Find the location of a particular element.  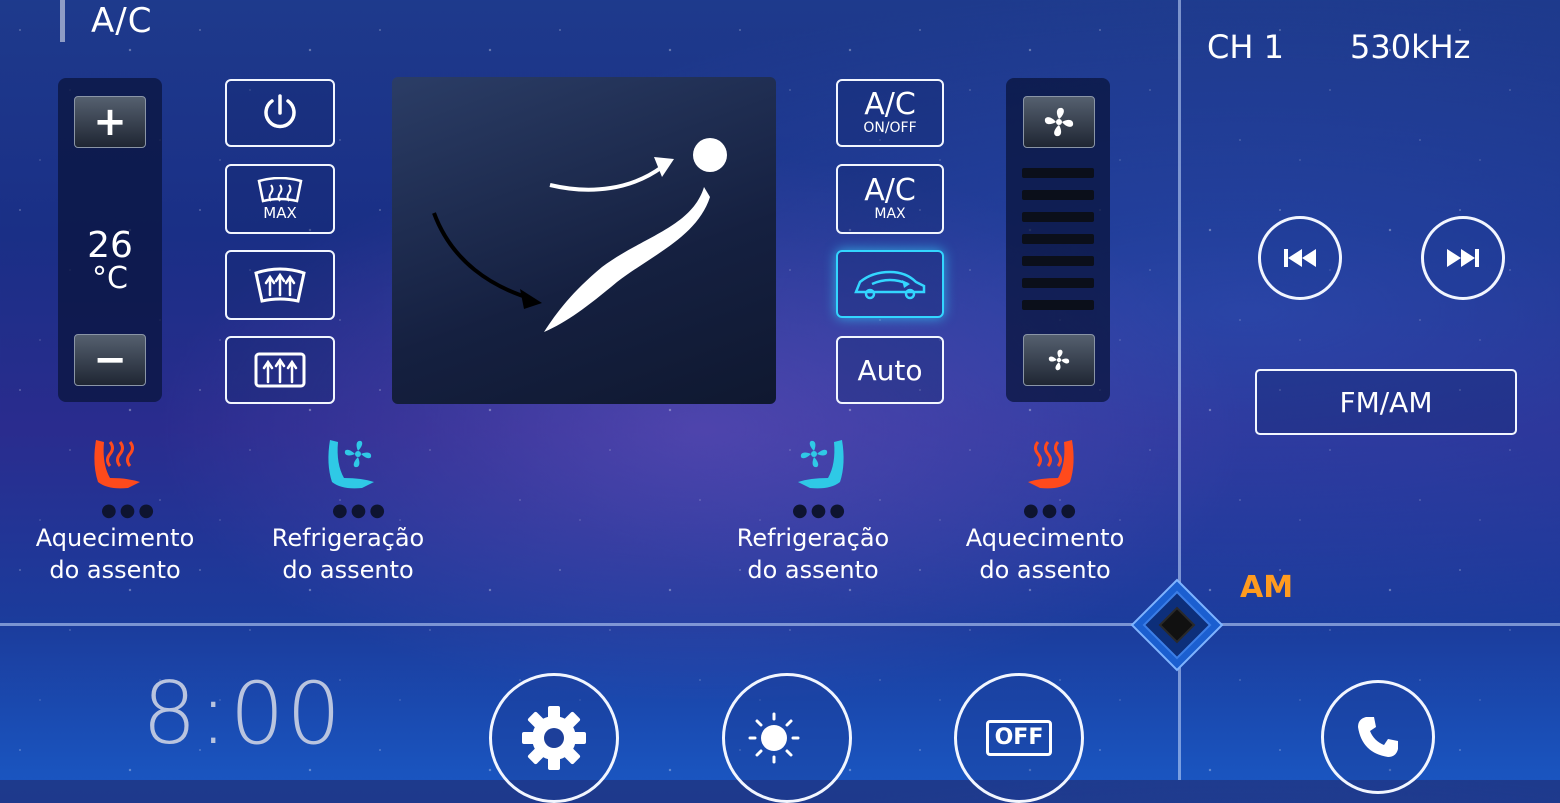

seat-heat-level-left: ●●● is located at coordinates (129, 510).